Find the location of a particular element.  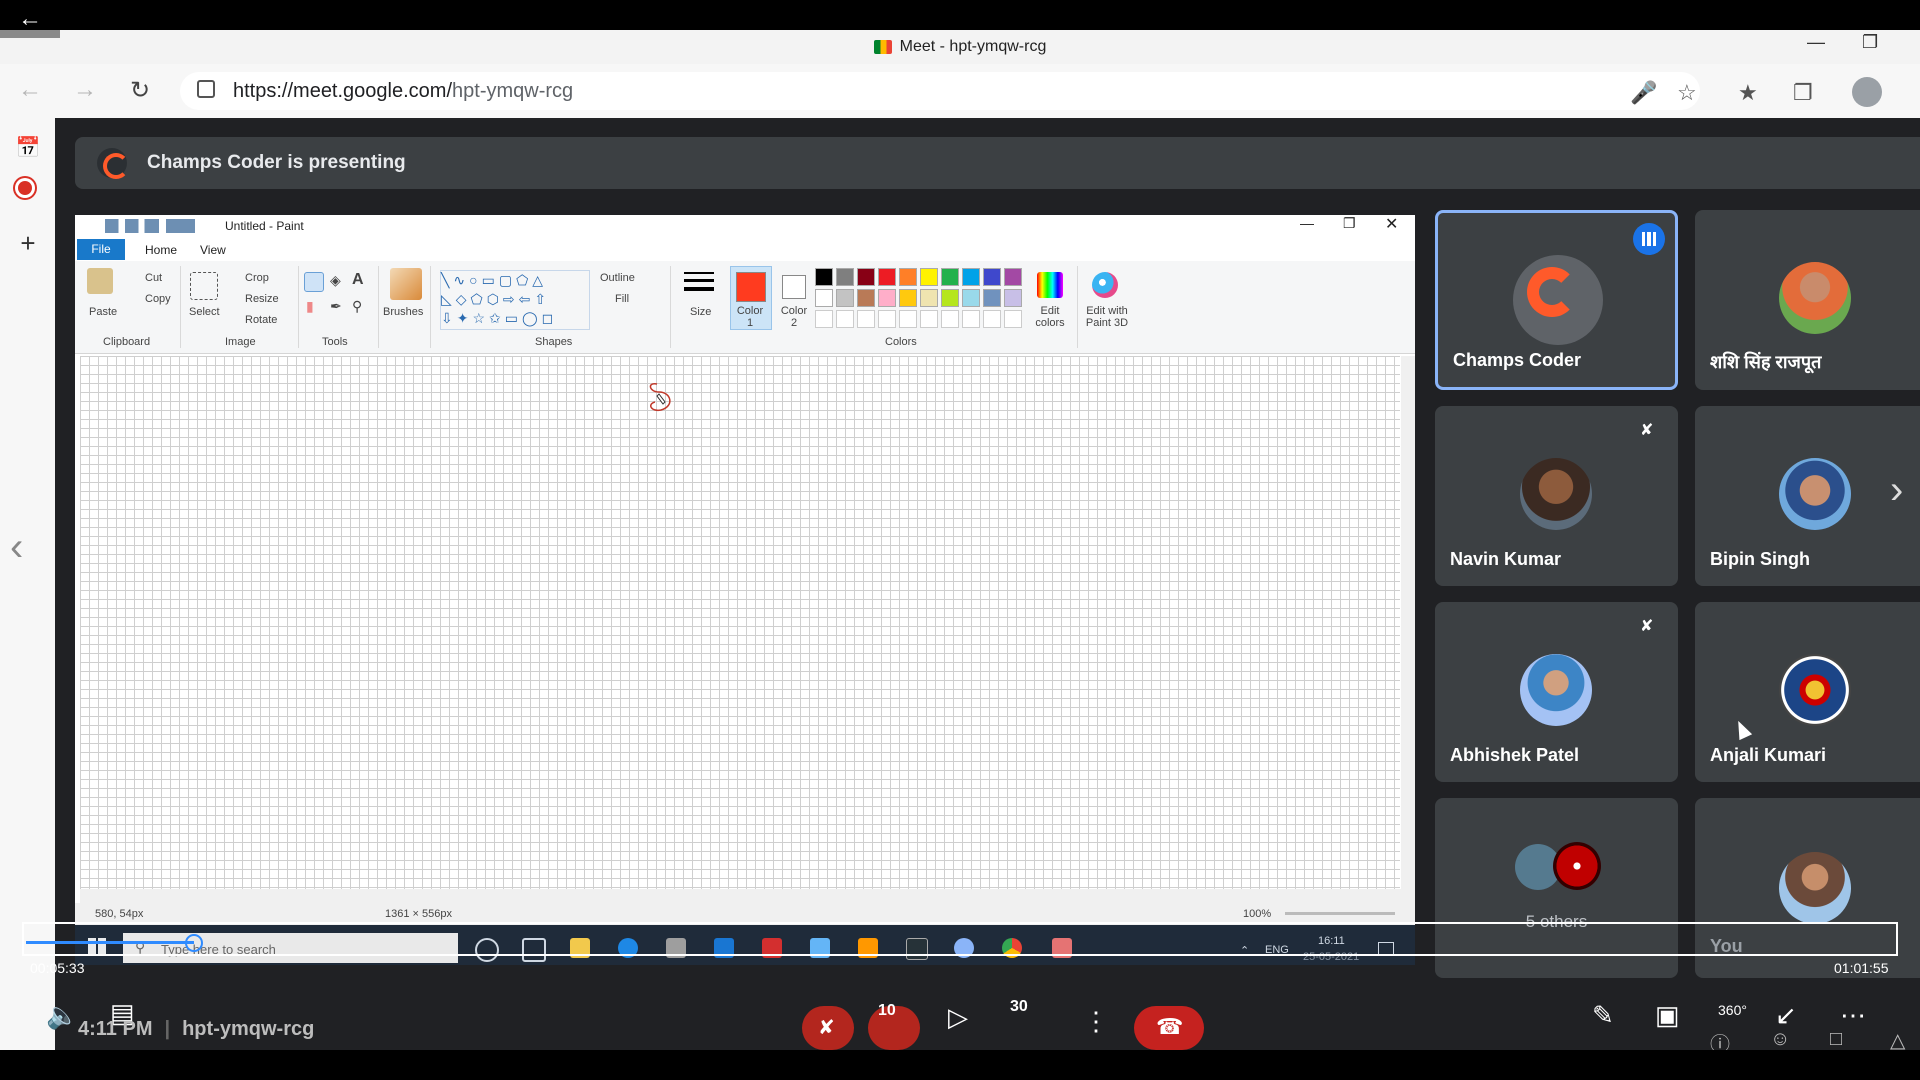

color-picker-icon: ✒ is located at coordinates (336, 306).